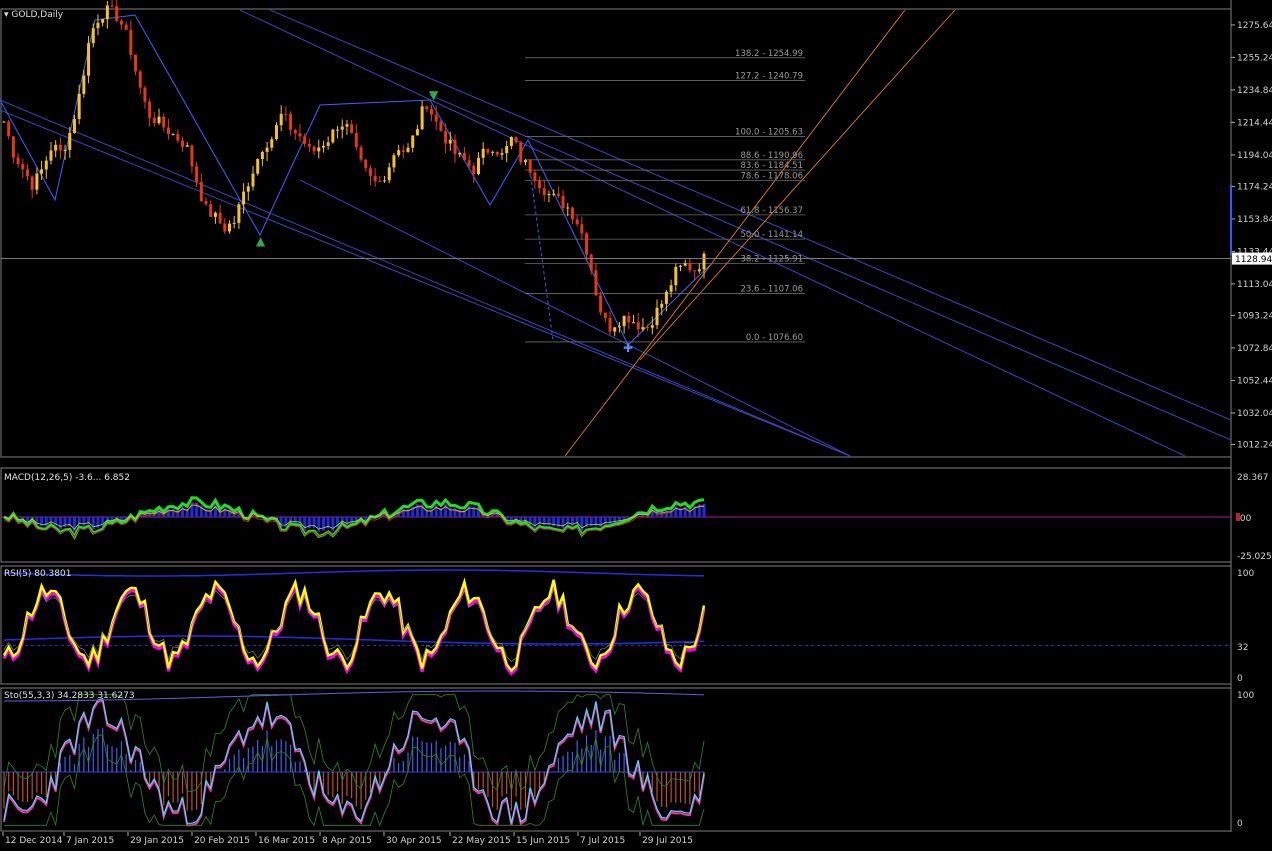 The image size is (1272, 851). What do you see at coordinates (1253, 478) in the screenshot?
I see `macd-scale-label: 28.367` at bounding box center [1253, 478].